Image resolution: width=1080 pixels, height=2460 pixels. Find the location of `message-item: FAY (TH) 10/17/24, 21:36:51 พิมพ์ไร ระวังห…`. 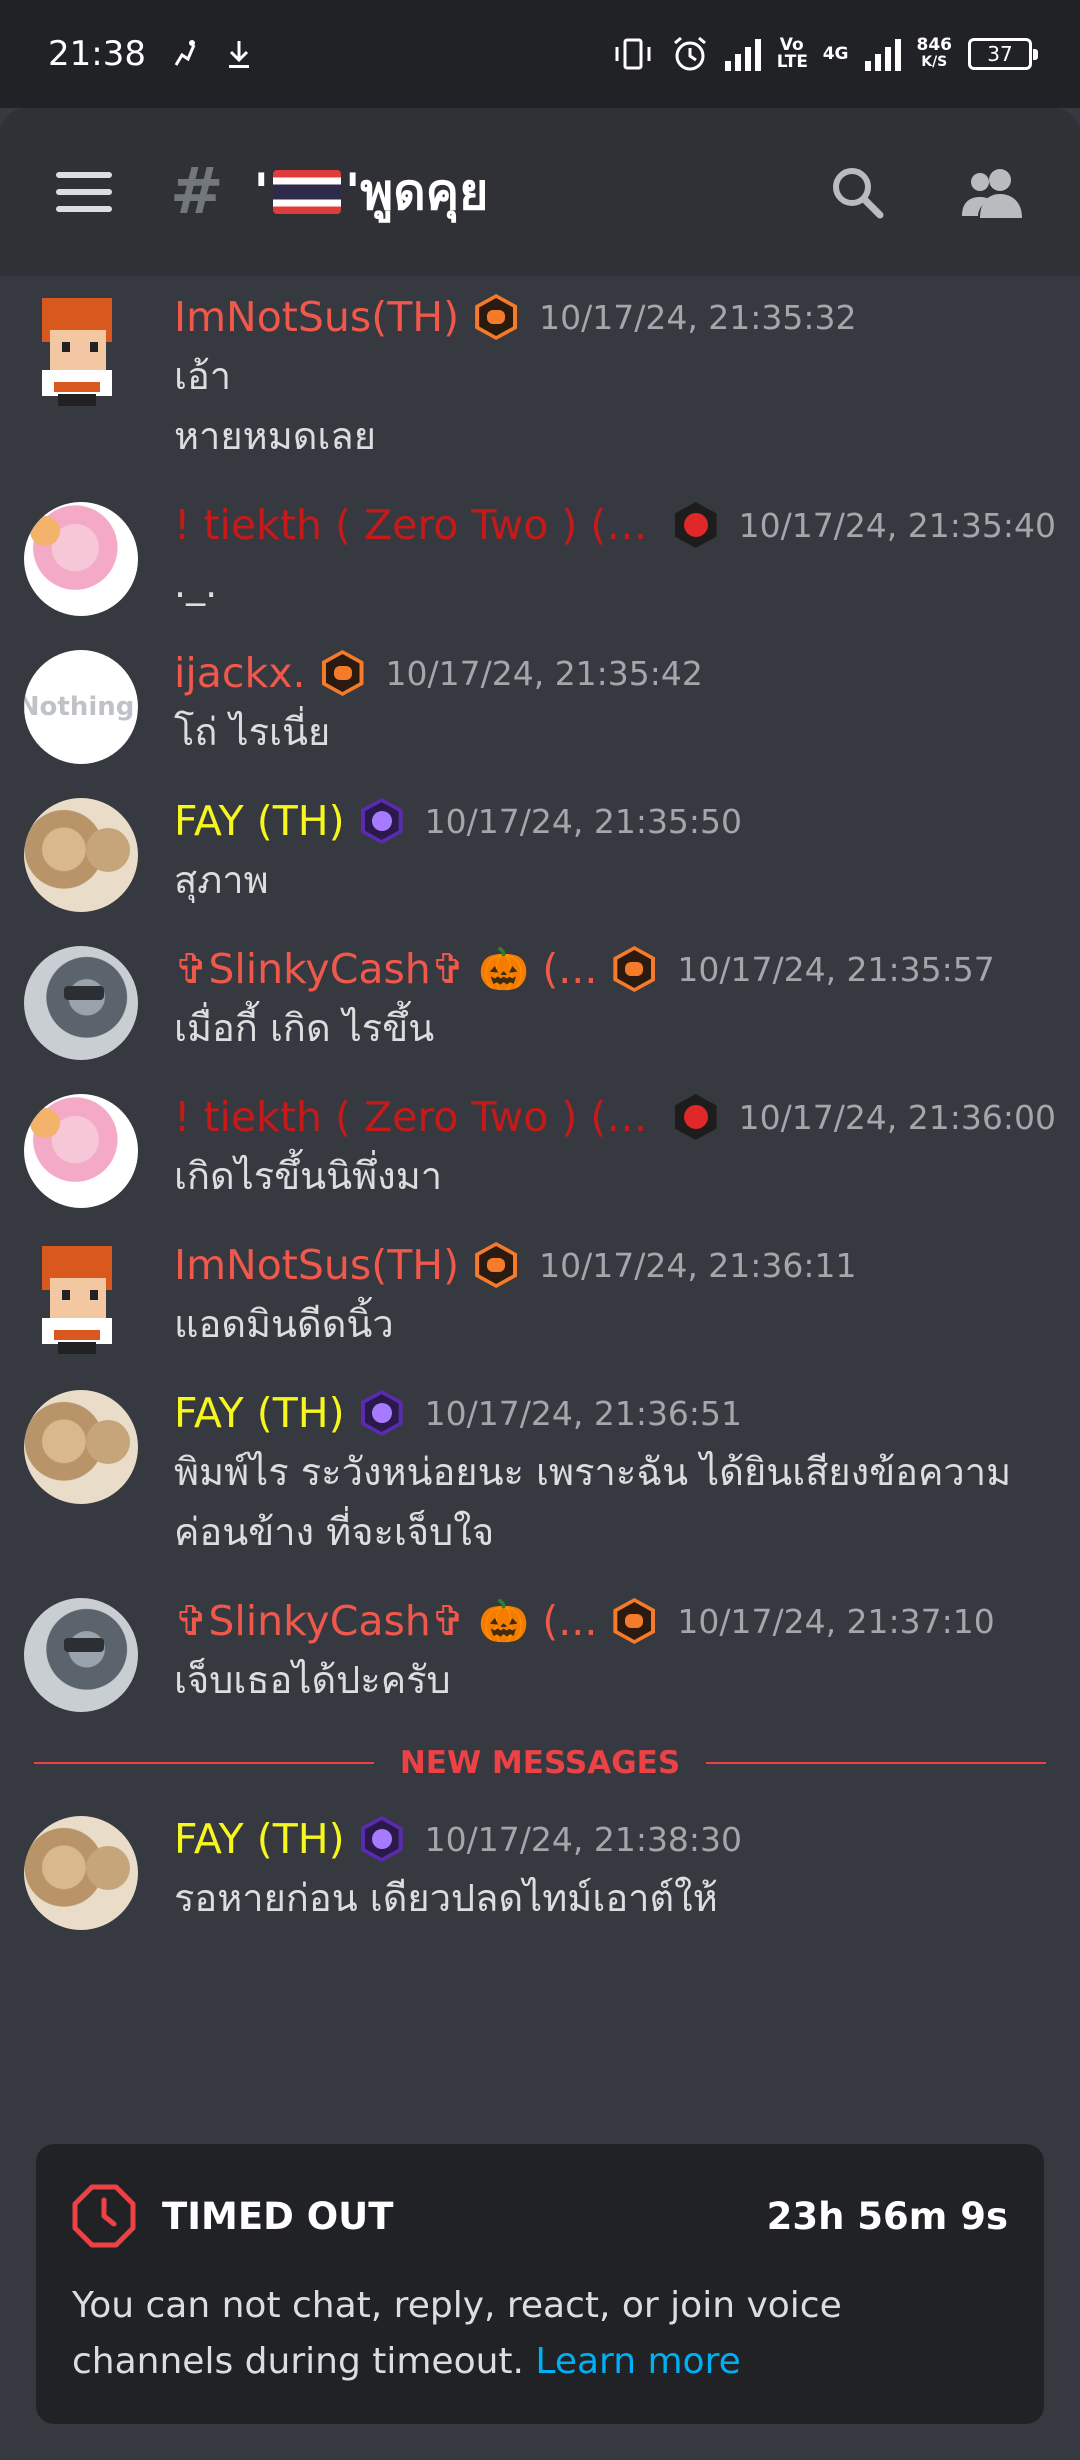

message-item: FAY (TH) 10/17/24, 21:36:51 พิมพ์ไร ระวังห… is located at coordinates (540, 1476).